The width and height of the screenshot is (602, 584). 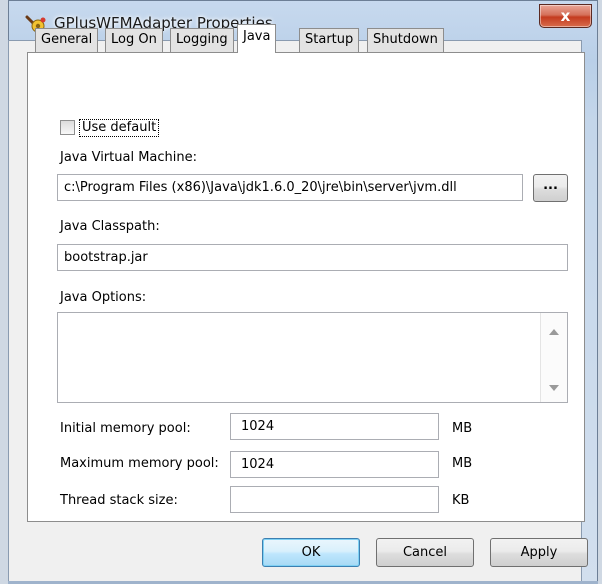 I want to click on close-button: x, so click(x=565, y=16).